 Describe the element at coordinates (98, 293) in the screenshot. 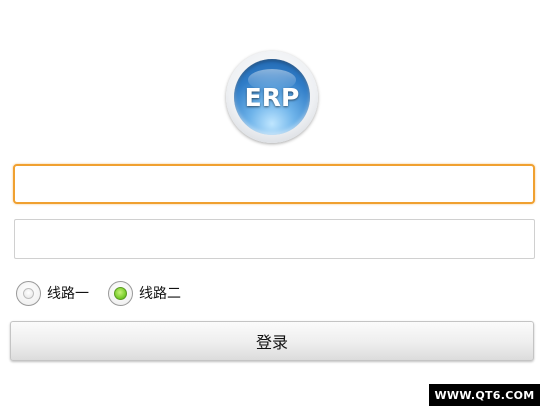

I see `route-radio-group: 线路一 线路二` at that location.